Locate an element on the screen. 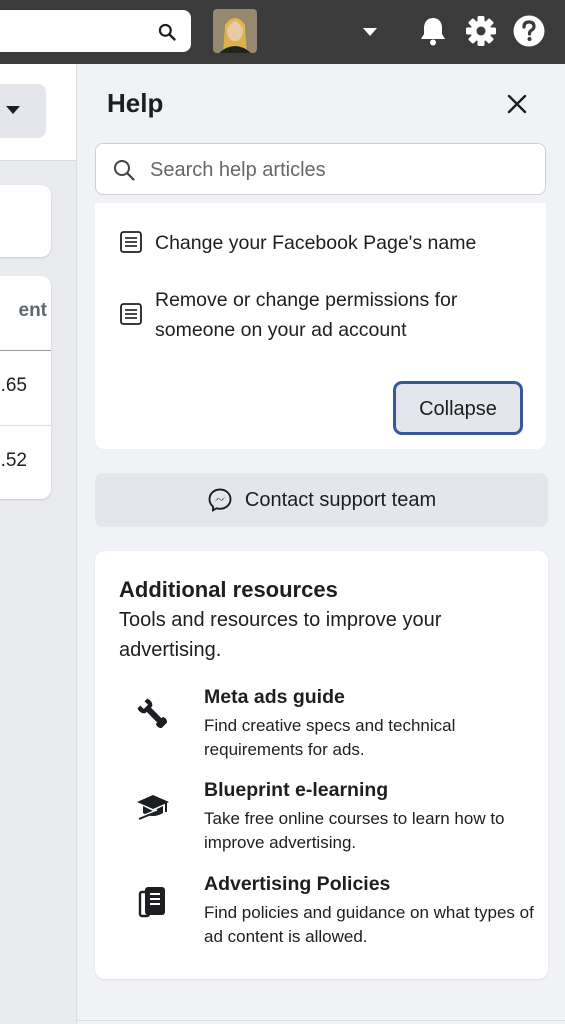 Image resolution: width=565 pixels, height=1024 pixels. table-row: .65 is located at coordinates (25, 388).